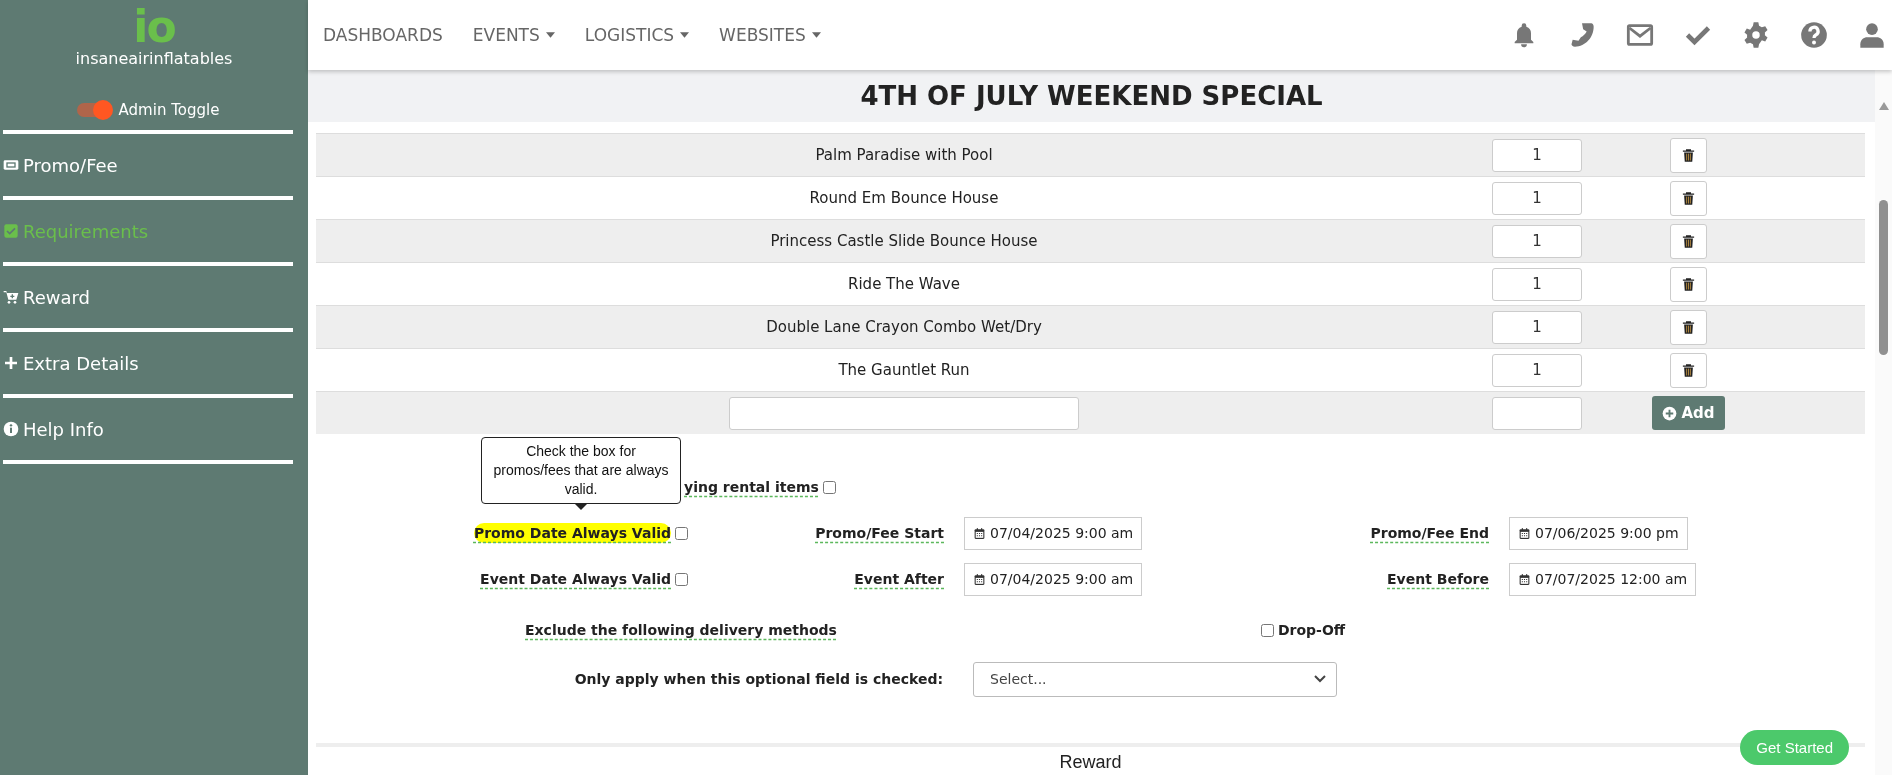 The image size is (1892, 775). Describe the element at coordinates (904, 198) in the screenshot. I see `item-name: Round Em Bounce House` at that location.